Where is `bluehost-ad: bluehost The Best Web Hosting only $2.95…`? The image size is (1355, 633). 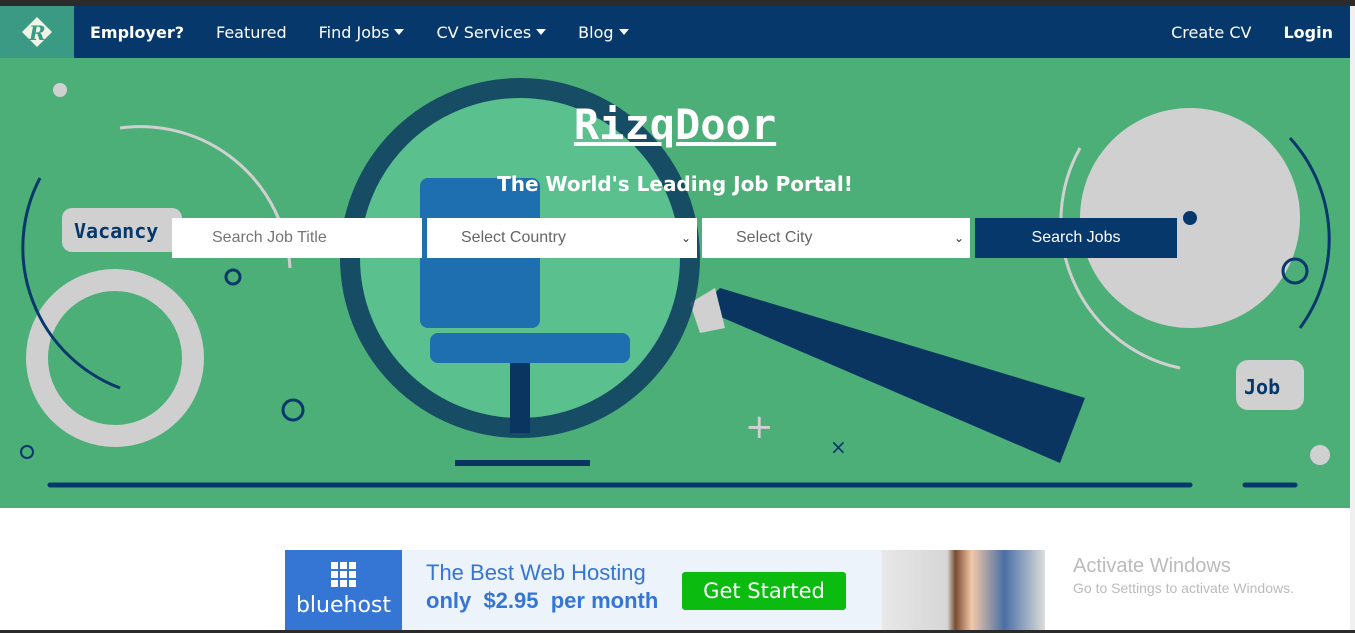 bluehost-ad: bluehost The Best Web Hosting only $2.95… is located at coordinates (665, 590).